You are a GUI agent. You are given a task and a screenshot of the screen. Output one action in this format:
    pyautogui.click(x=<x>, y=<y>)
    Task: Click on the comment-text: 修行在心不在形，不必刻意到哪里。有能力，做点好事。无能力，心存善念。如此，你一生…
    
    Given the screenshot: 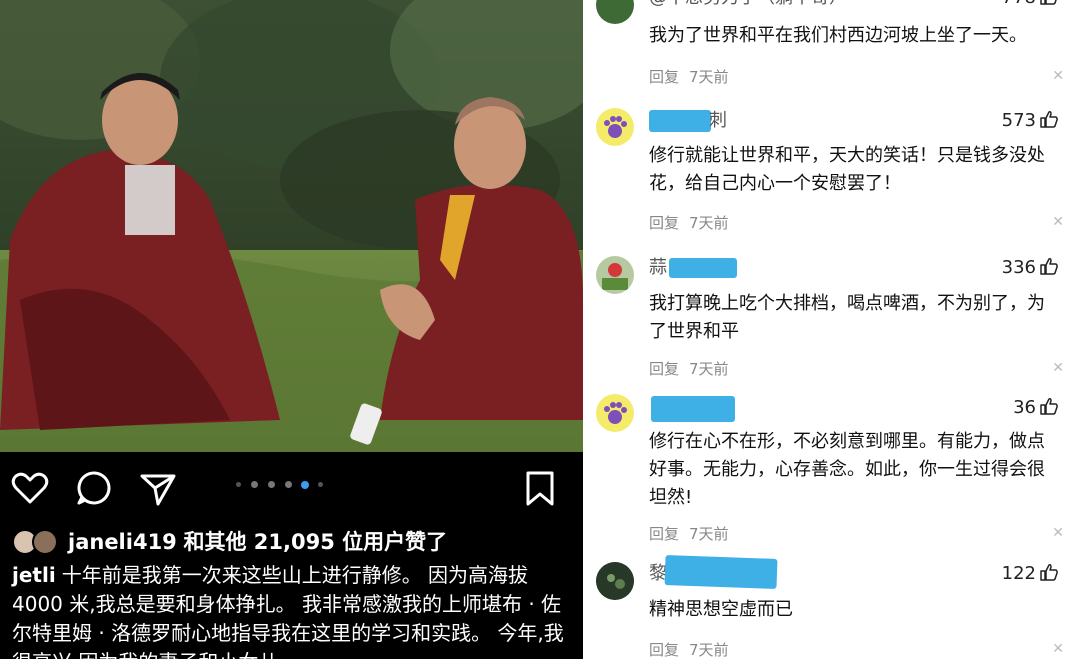 What is the action you would take?
    pyautogui.click(x=847, y=469)
    